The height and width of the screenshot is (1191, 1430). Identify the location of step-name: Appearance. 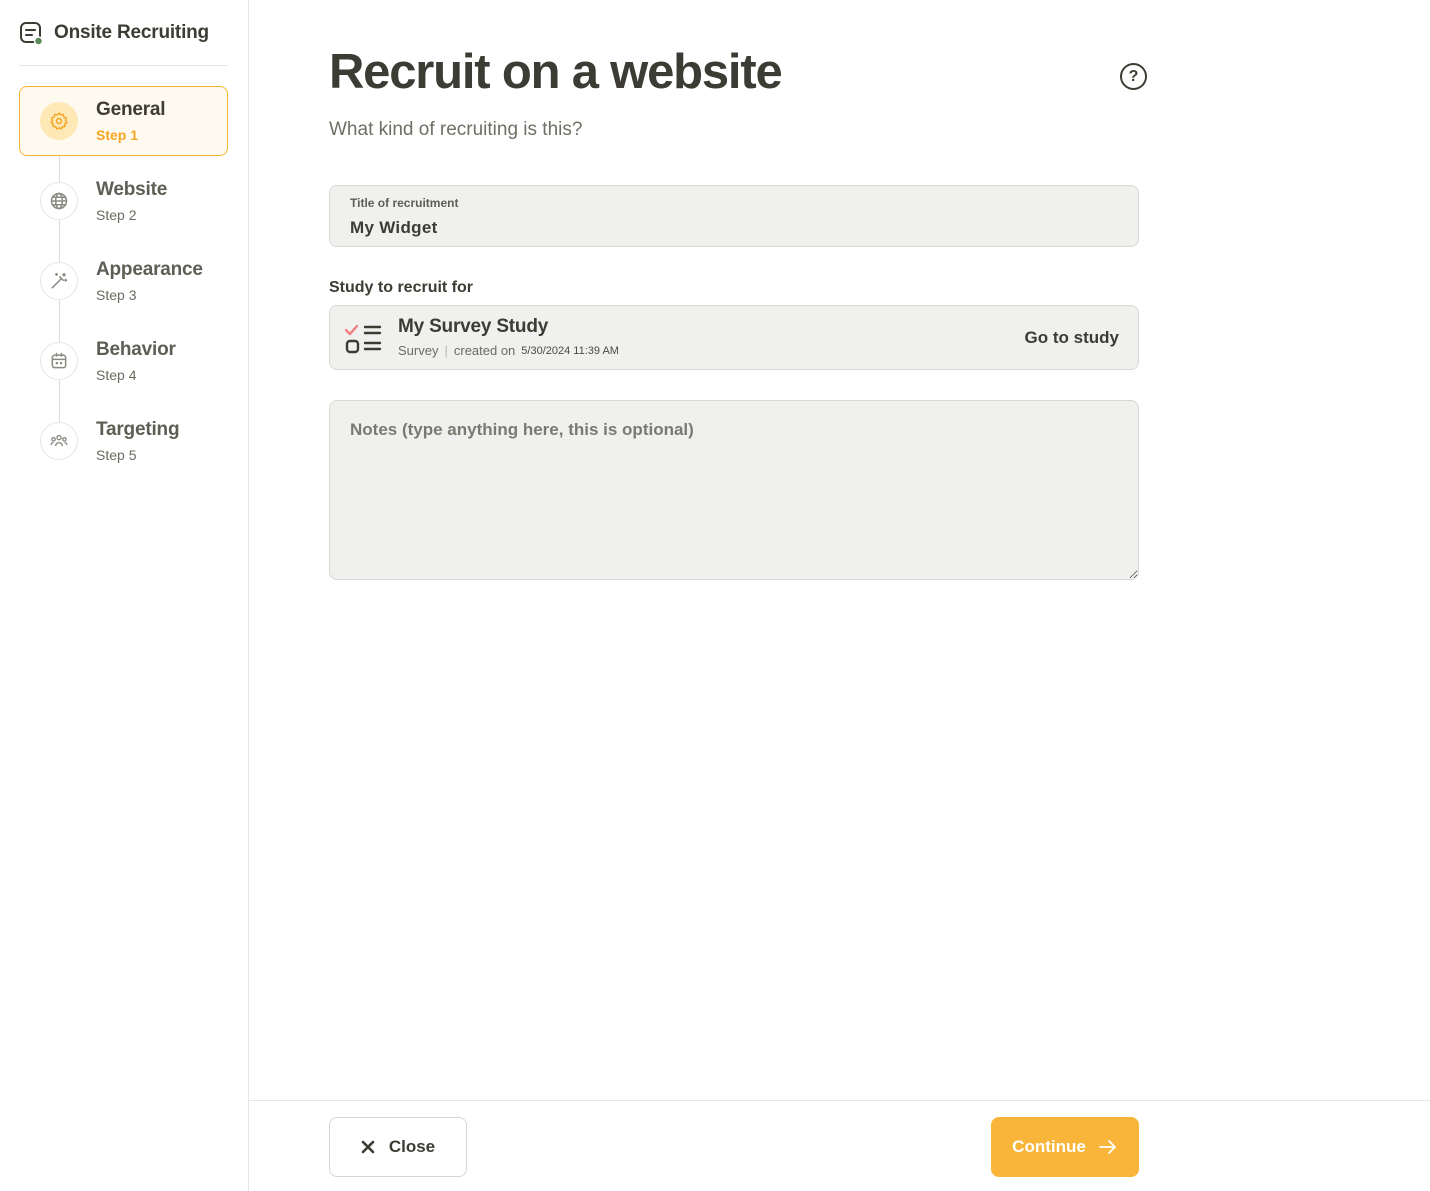
(149, 269).